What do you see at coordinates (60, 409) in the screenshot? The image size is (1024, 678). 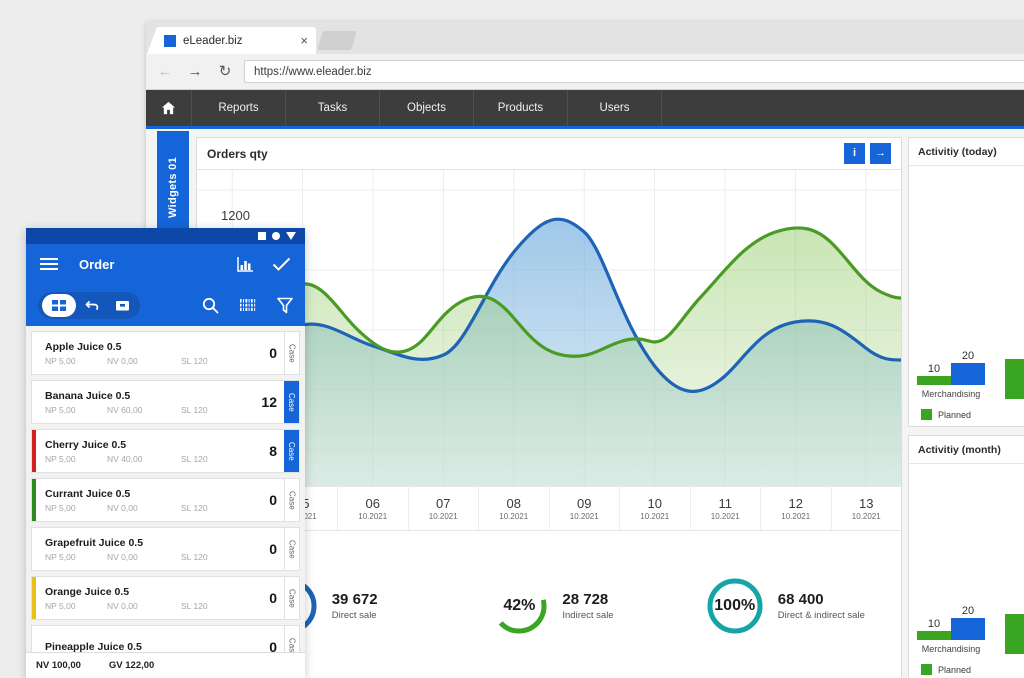 I see `product-np: NP 5,00` at bounding box center [60, 409].